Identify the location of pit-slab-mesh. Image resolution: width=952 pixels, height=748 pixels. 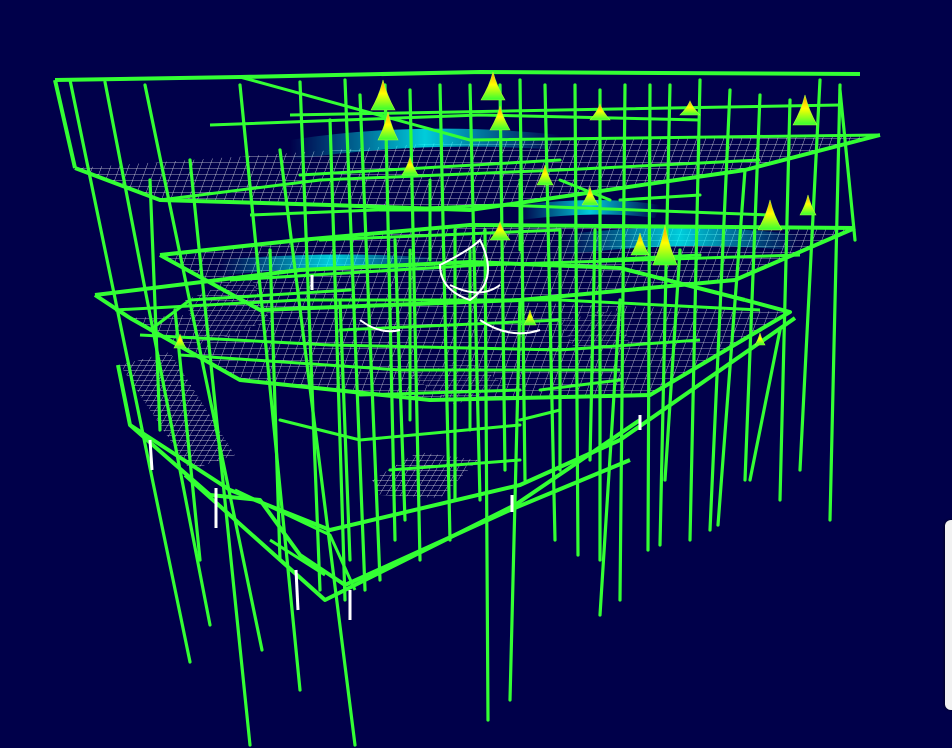
(425, 475).